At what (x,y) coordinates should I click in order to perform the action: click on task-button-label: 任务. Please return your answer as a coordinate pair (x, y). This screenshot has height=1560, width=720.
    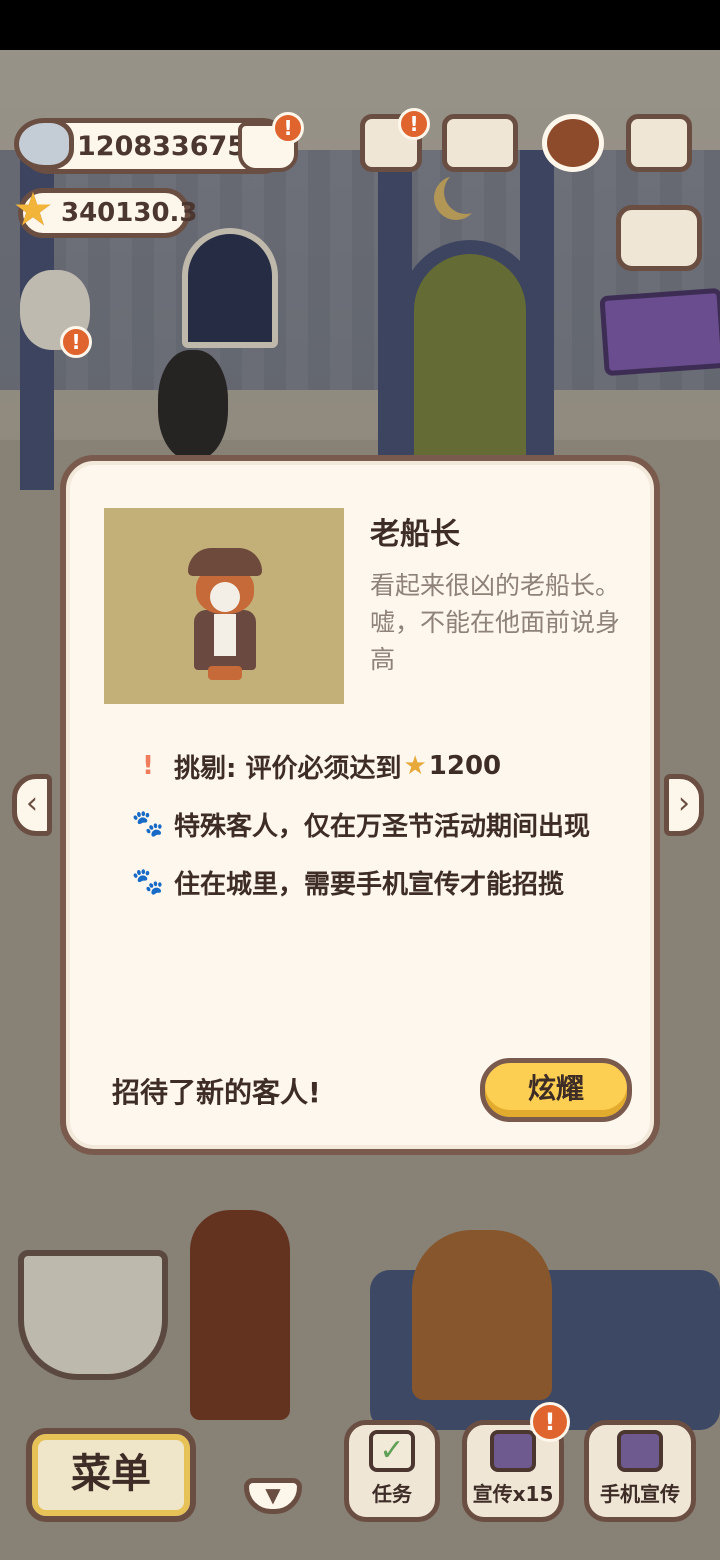
    Looking at the image, I should click on (392, 1494).